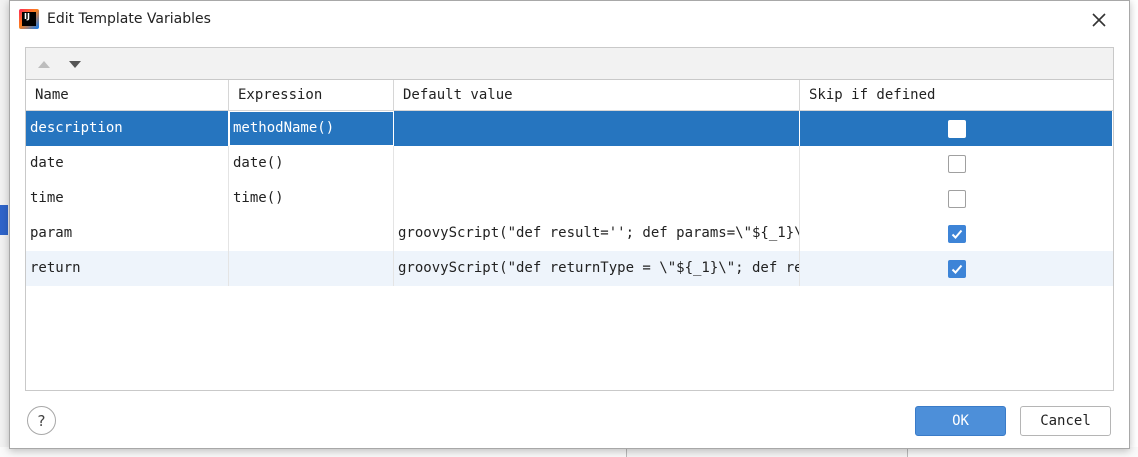  I want to click on table-row: date date(), so click(569, 163).